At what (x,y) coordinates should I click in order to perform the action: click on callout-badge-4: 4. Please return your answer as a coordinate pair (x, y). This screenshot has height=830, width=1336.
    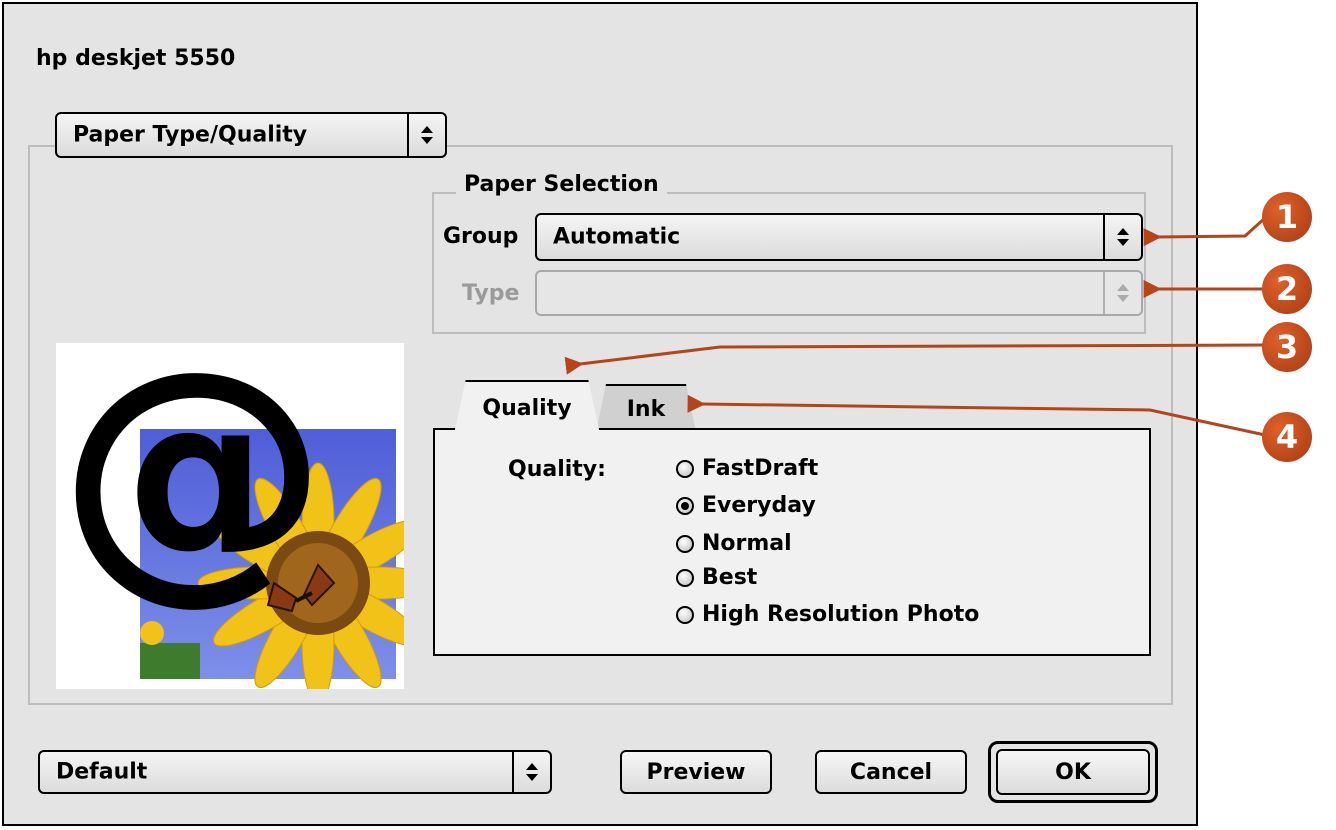
    Looking at the image, I should click on (1287, 437).